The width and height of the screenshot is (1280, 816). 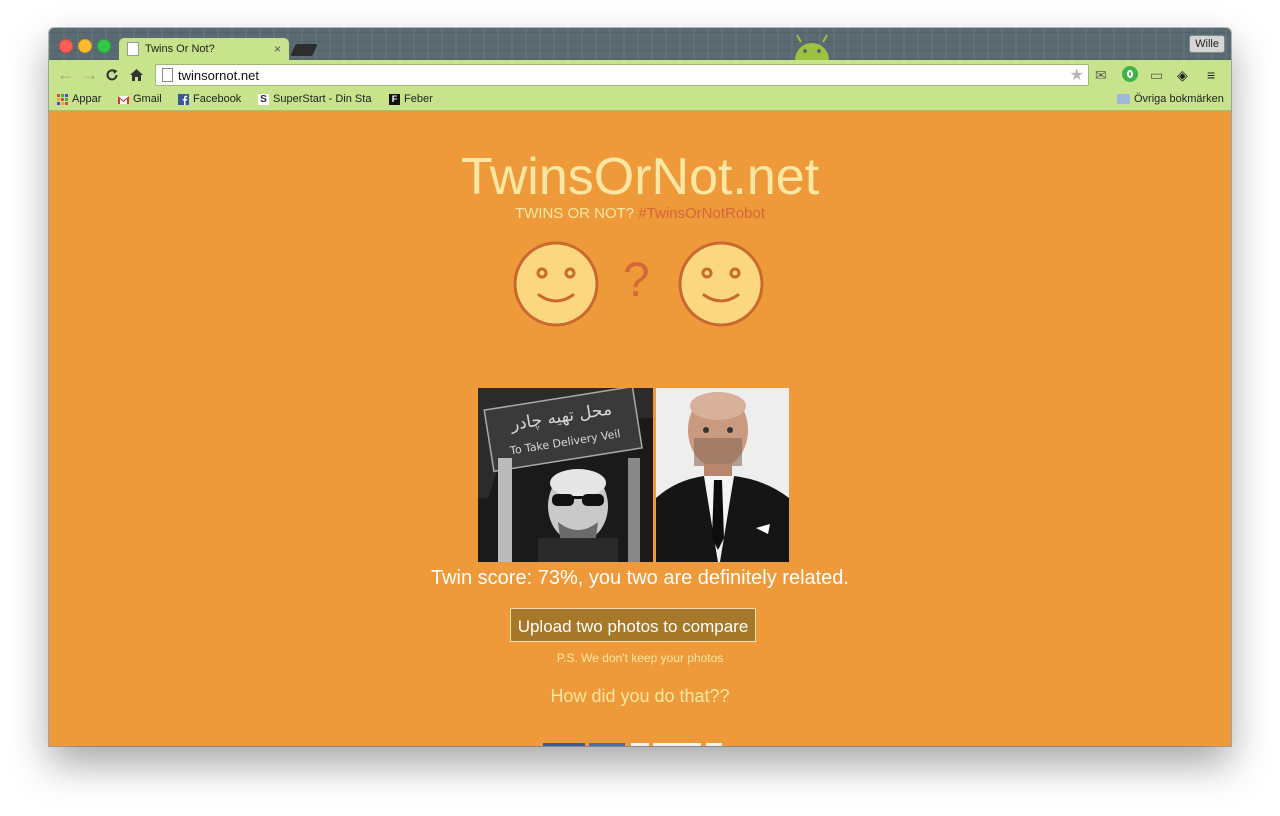 What do you see at coordinates (167, 75) in the screenshot?
I see `page-icon` at bounding box center [167, 75].